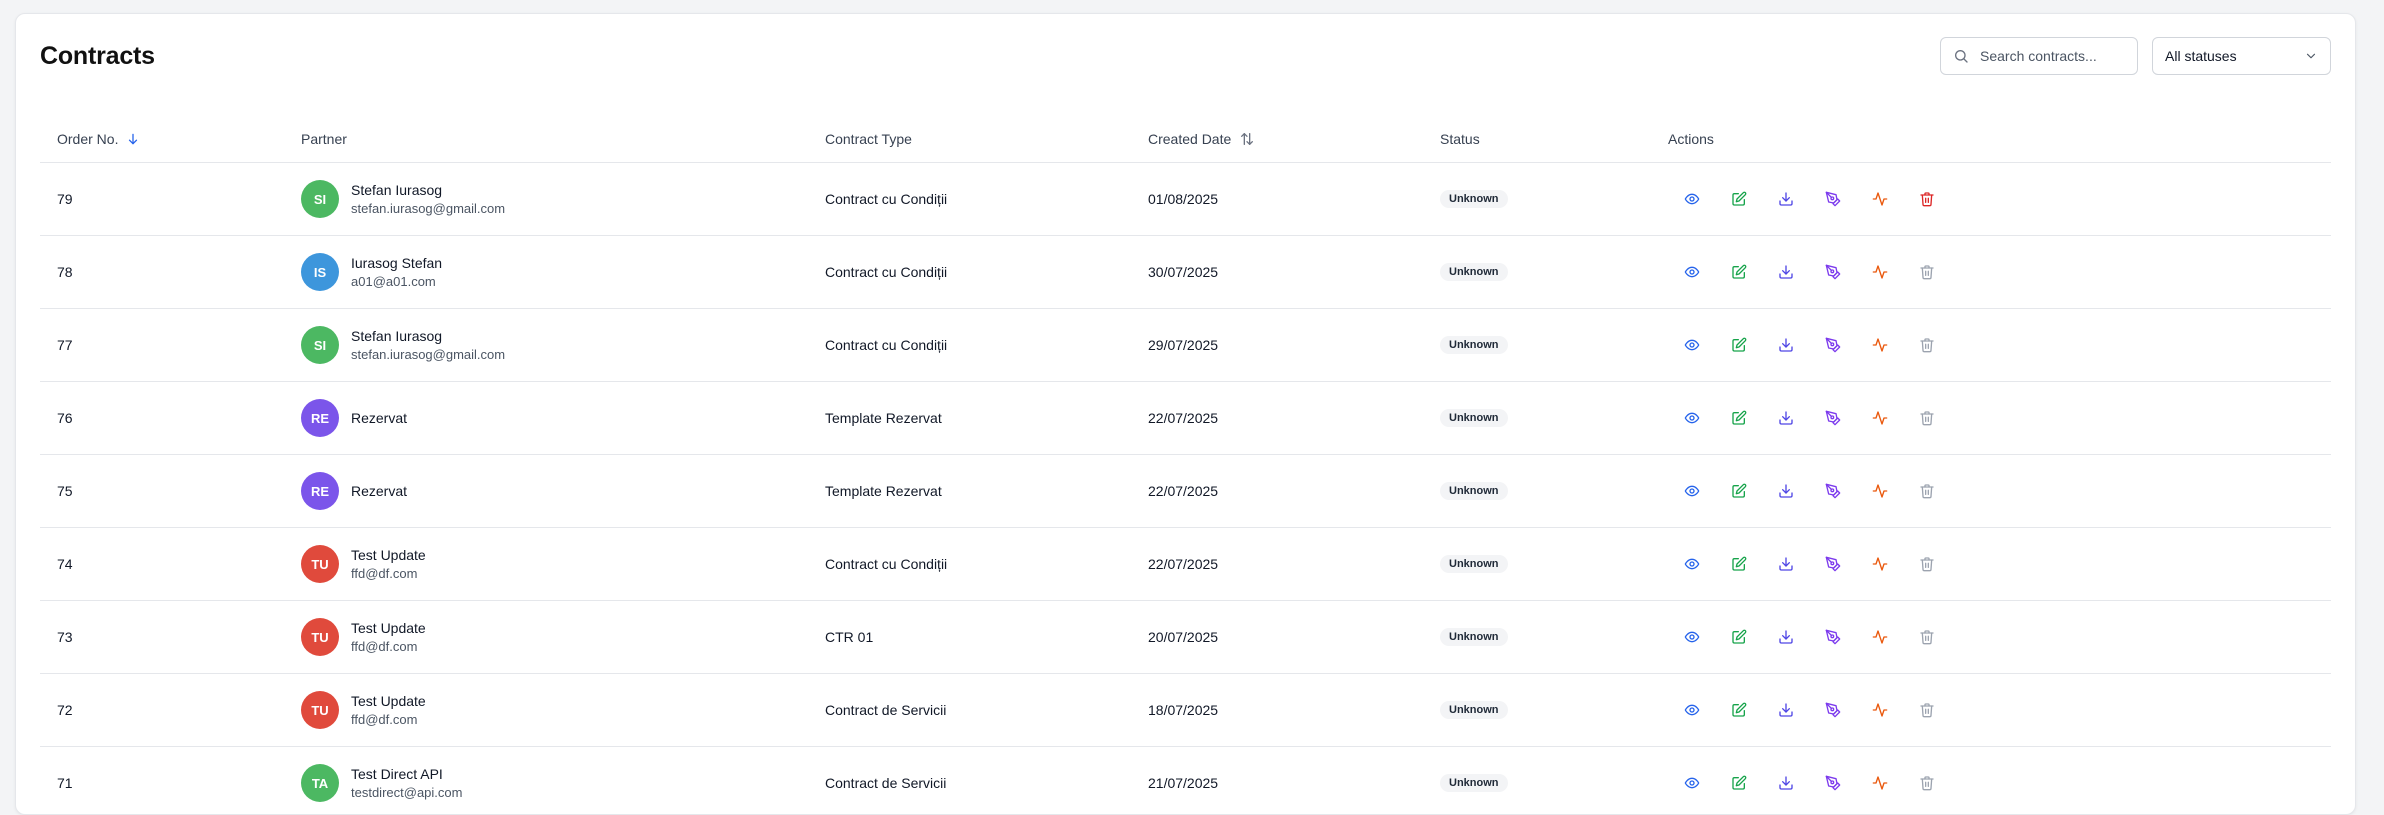  What do you see at coordinates (1201, 139) in the screenshot?
I see `column-created-date: Created Date` at bounding box center [1201, 139].